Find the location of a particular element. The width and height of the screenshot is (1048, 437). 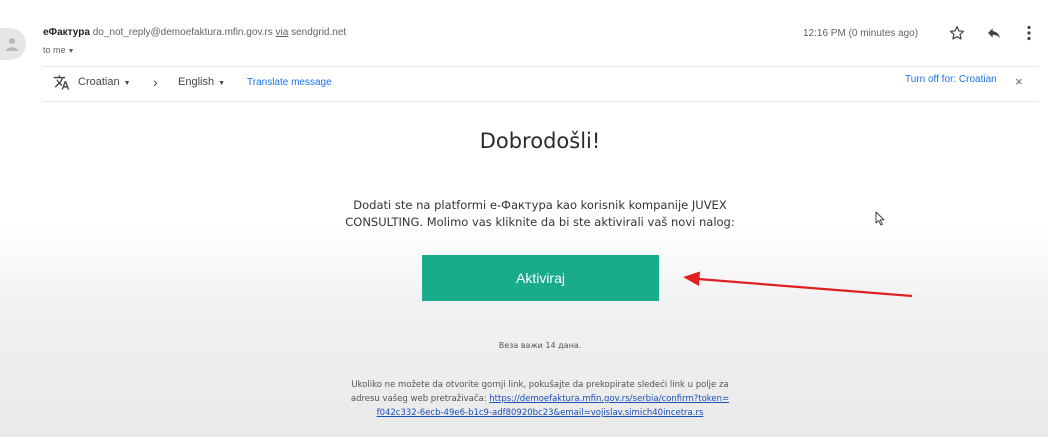

sender-name: eФактура is located at coordinates (66, 32).